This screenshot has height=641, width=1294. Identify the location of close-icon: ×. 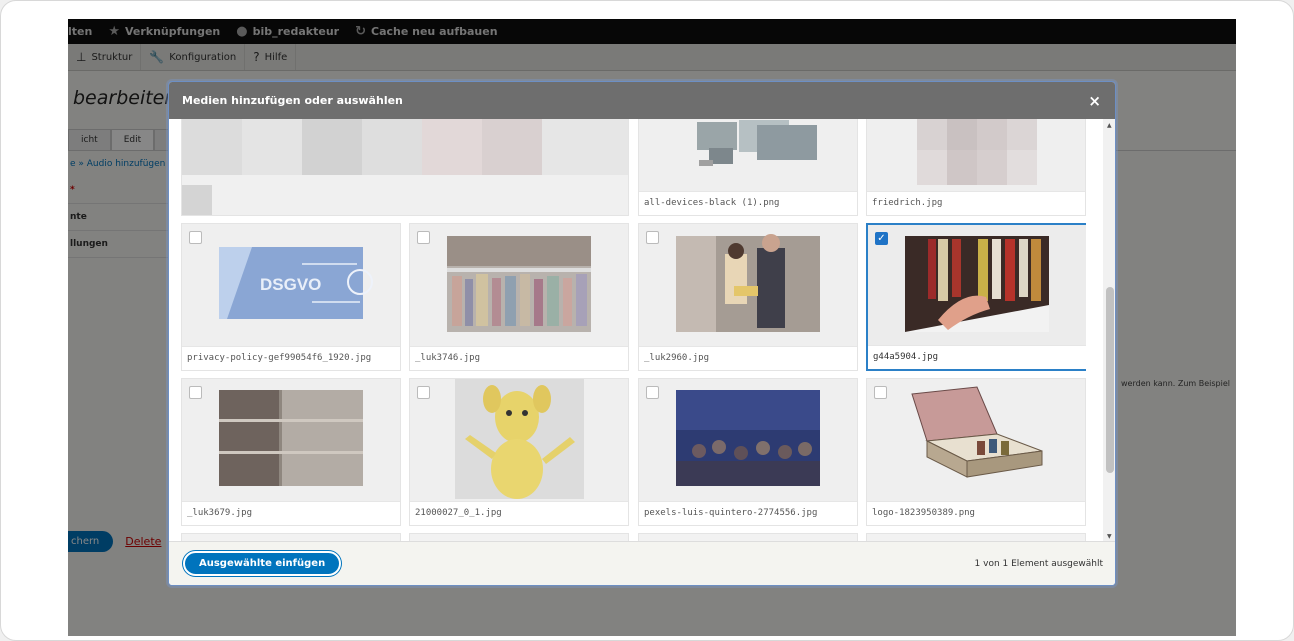
(1094, 101).